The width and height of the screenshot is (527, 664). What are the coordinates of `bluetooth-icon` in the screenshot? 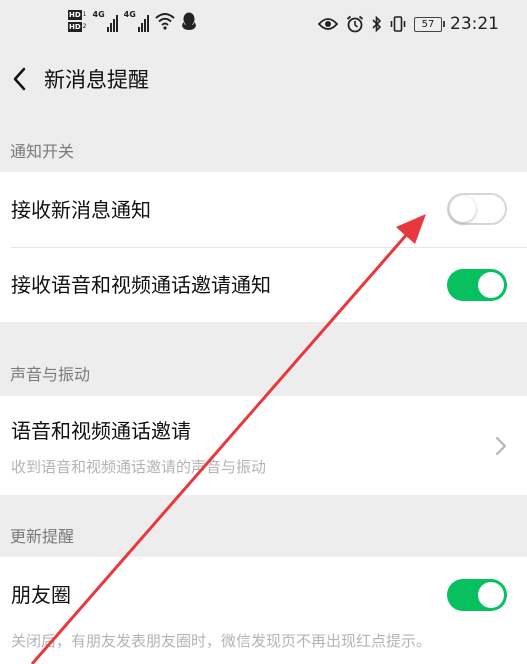 It's located at (377, 24).